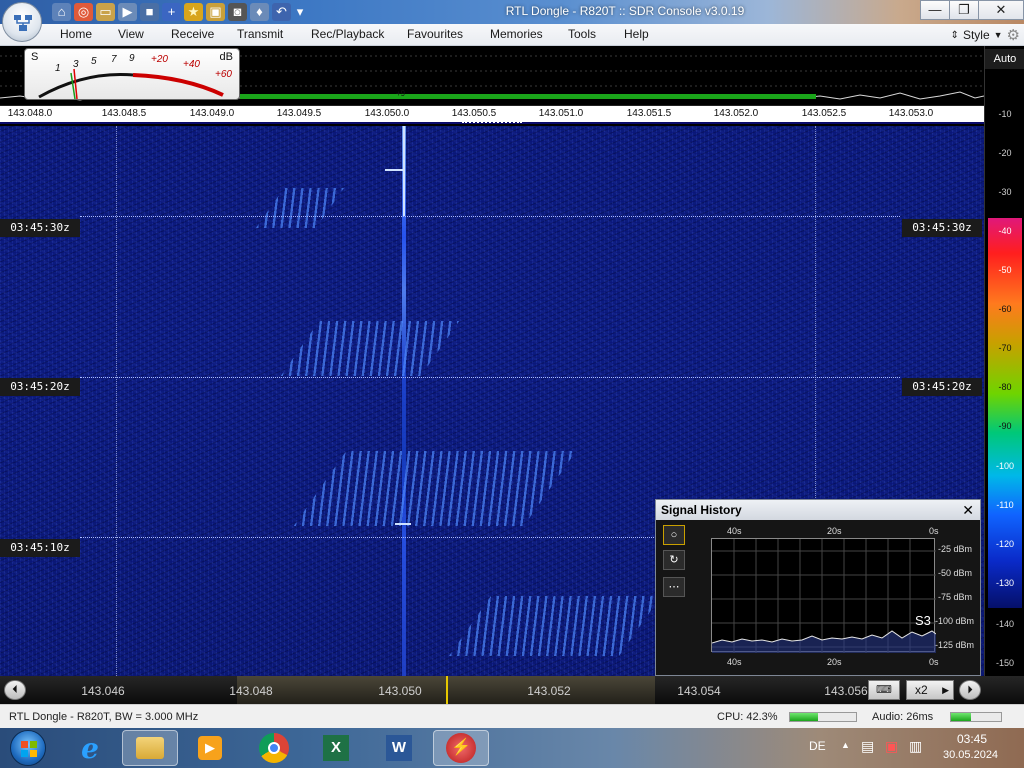 The width and height of the screenshot is (1024, 768). What do you see at coordinates (1004, 466) in the screenshot?
I see `db-label: -100` at bounding box center [1004, 466].